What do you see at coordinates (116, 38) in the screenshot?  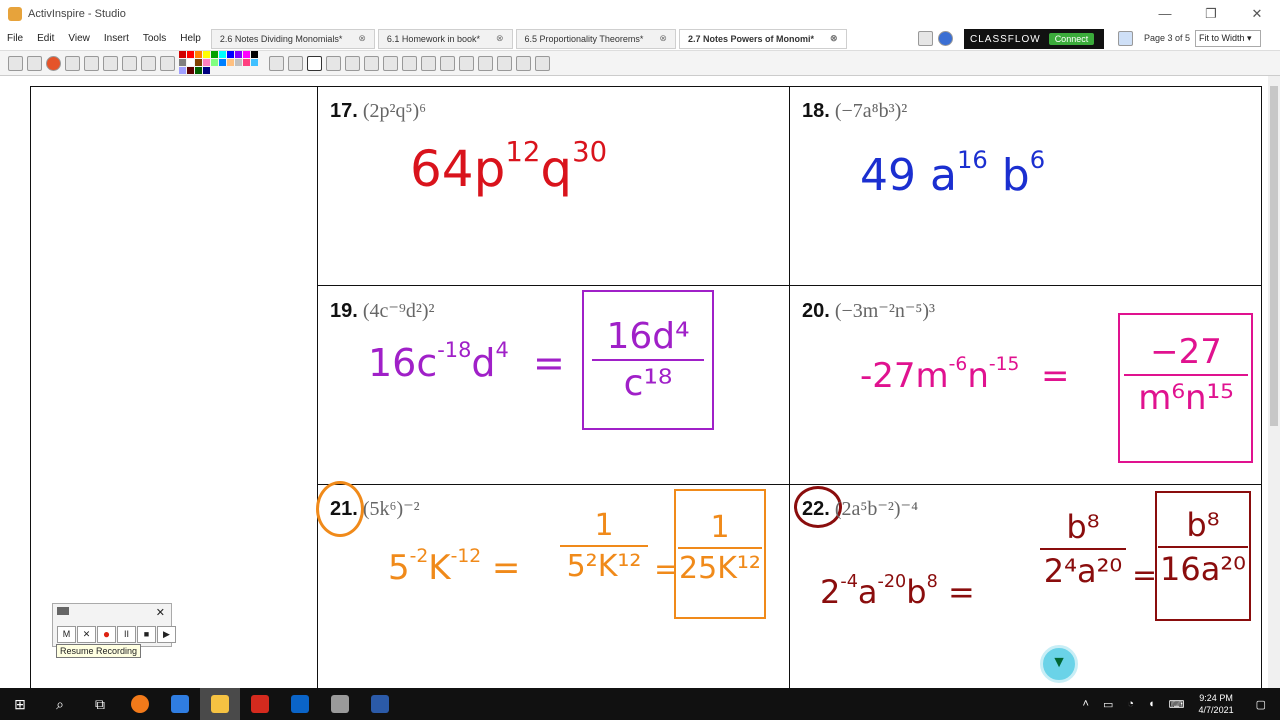 I see `menu-insert: Insert` at bounding box center [116, 38].